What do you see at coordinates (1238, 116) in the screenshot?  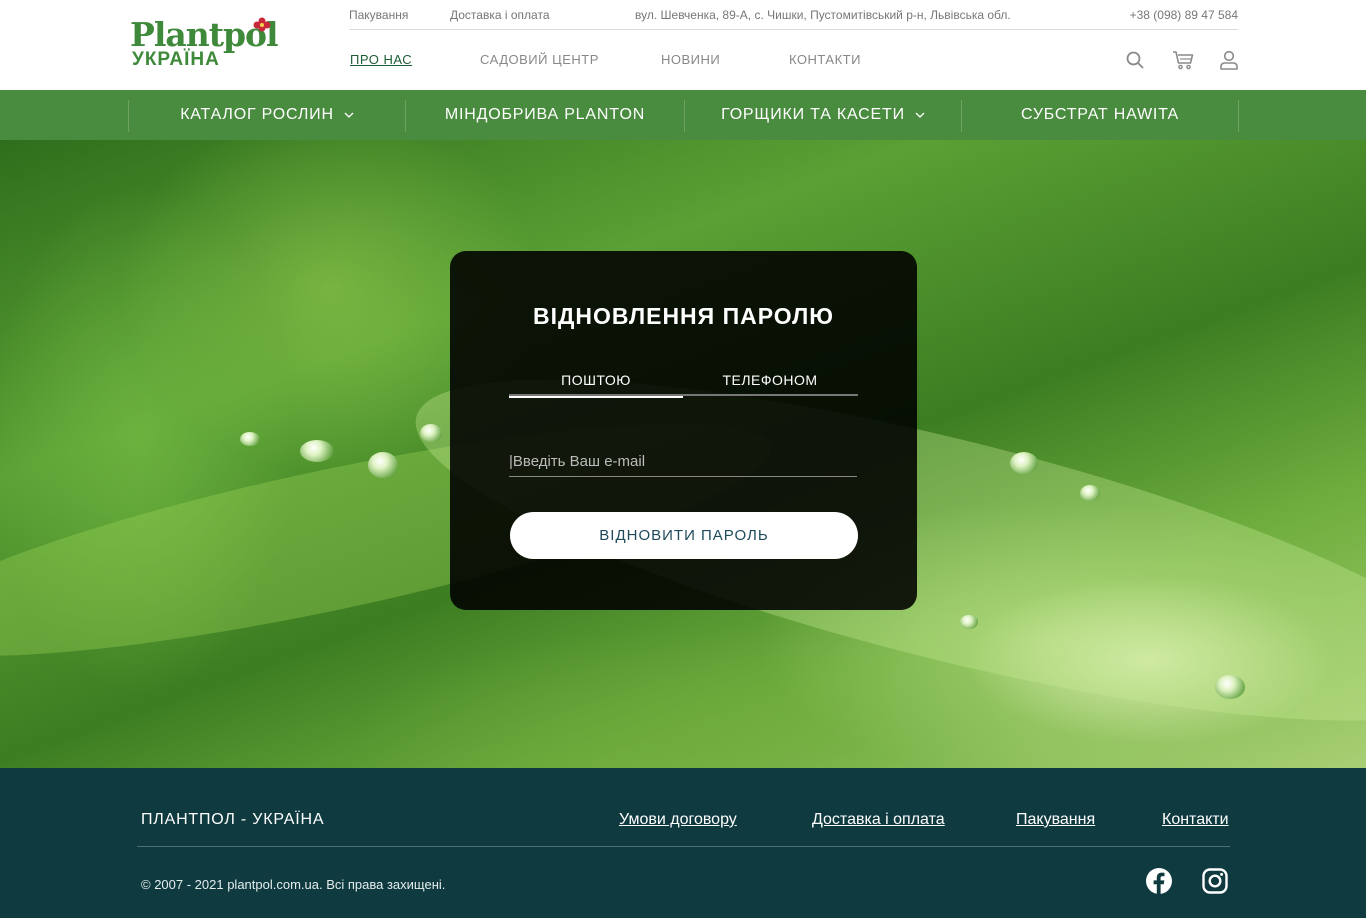 I see `category-divider` at bounding box center [1238, 116].